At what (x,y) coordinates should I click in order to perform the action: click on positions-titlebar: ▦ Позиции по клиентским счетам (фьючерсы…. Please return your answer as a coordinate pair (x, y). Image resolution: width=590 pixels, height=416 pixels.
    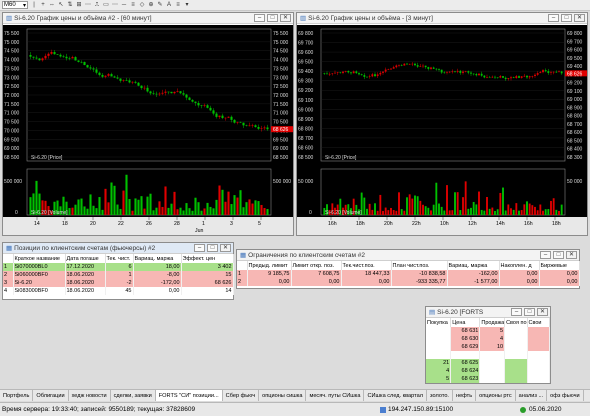
    Looking at the image, I should click on (118, 248).